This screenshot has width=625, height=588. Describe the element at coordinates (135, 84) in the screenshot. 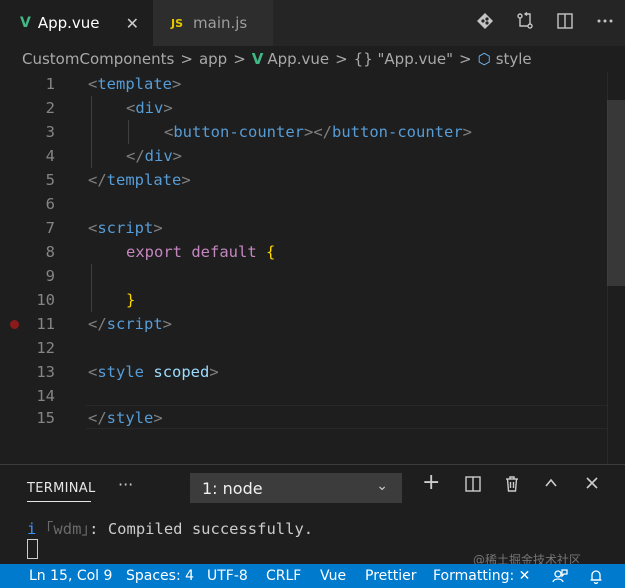

I see `line-content: <template>` at that location.